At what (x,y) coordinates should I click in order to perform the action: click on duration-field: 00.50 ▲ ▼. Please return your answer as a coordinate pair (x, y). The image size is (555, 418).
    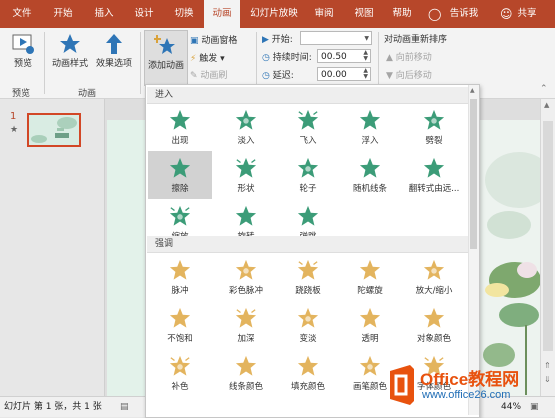
    Looking at the image, I should click on (344, 56).